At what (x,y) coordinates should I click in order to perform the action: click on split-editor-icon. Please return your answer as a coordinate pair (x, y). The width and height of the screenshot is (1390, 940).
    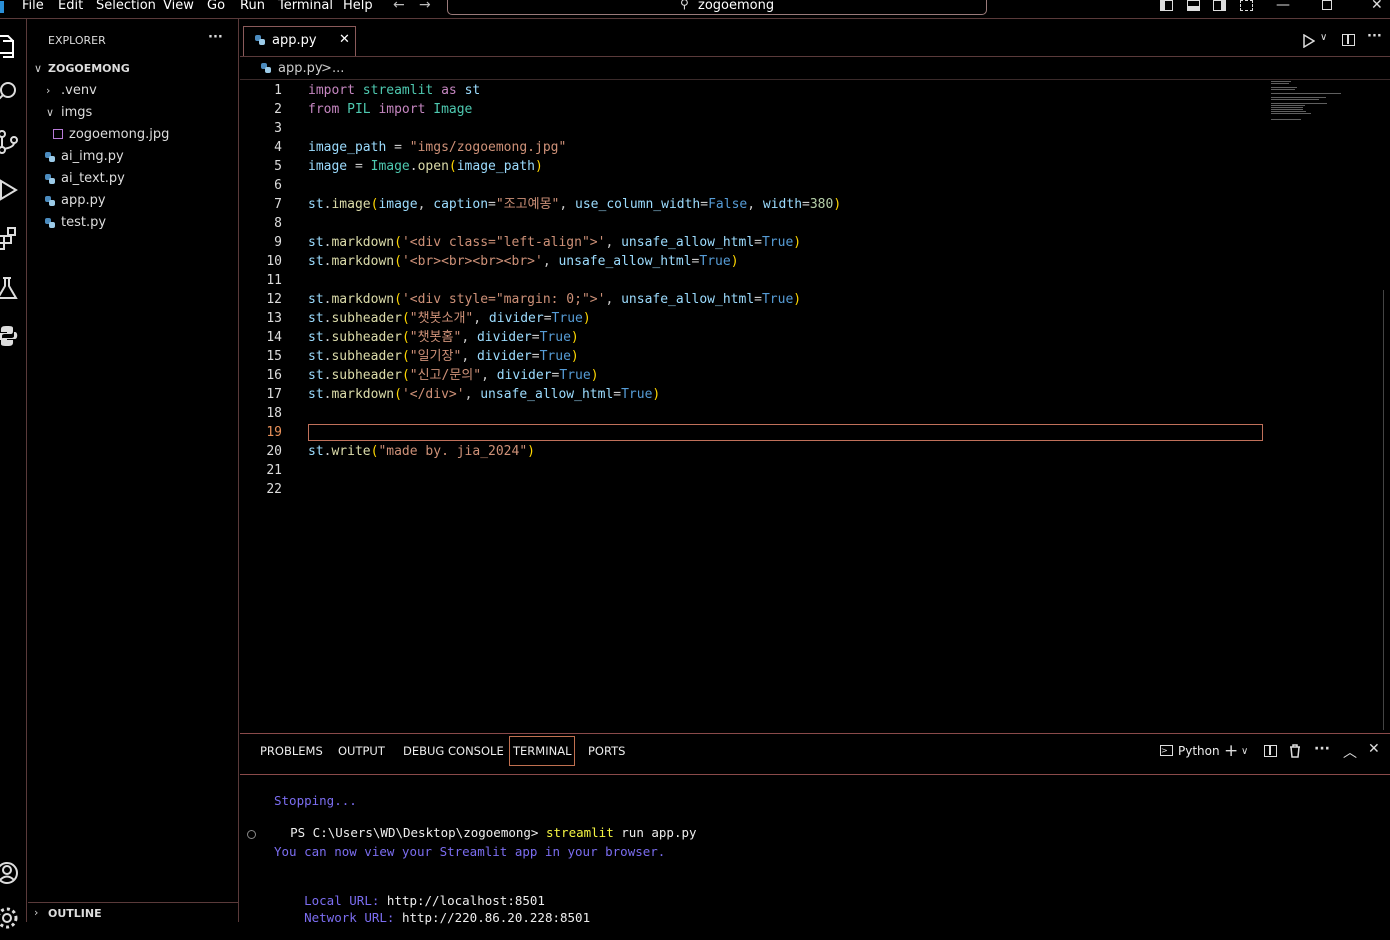
    Looking at the image, I should click on (1348, 40).